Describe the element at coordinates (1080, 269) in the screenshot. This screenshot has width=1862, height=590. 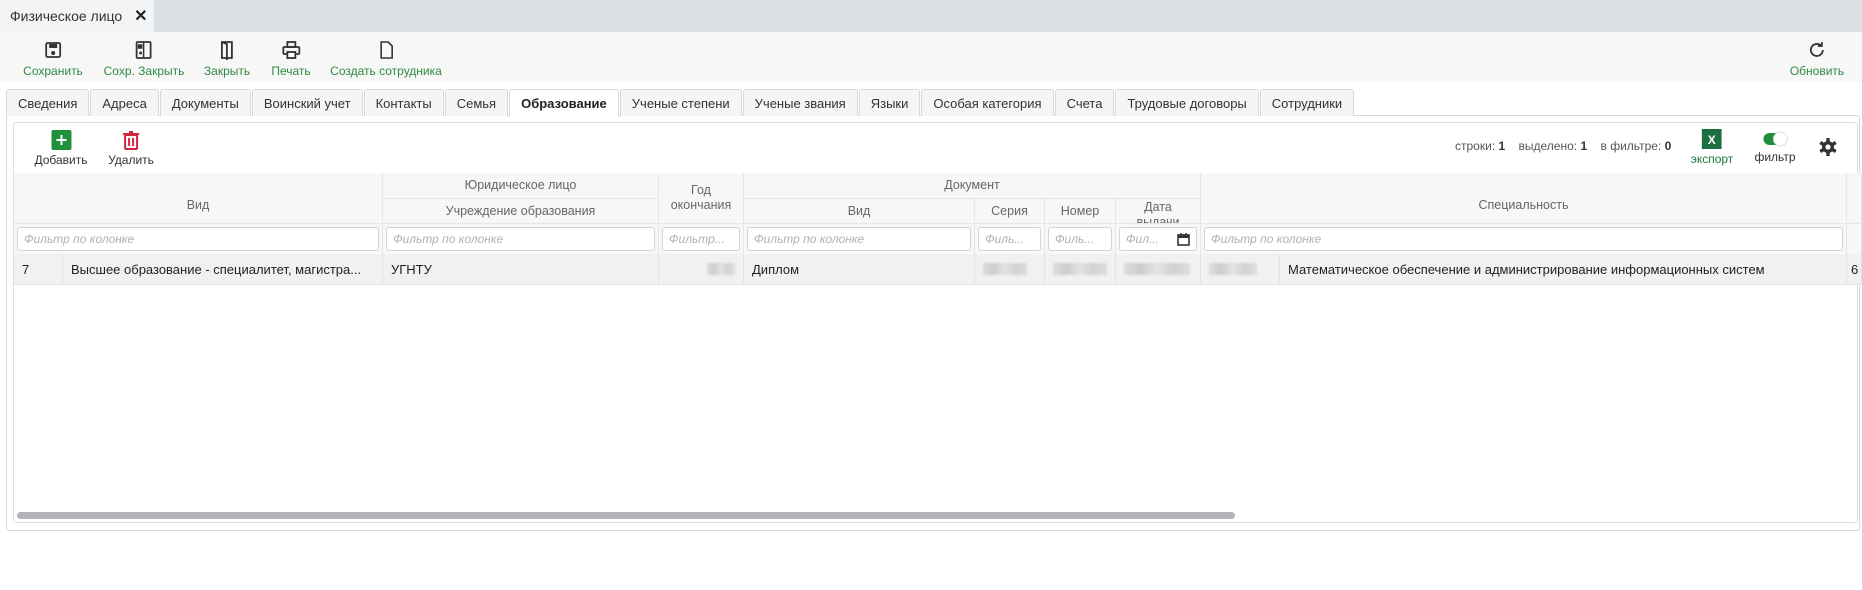
I see `cell-number` at that location.